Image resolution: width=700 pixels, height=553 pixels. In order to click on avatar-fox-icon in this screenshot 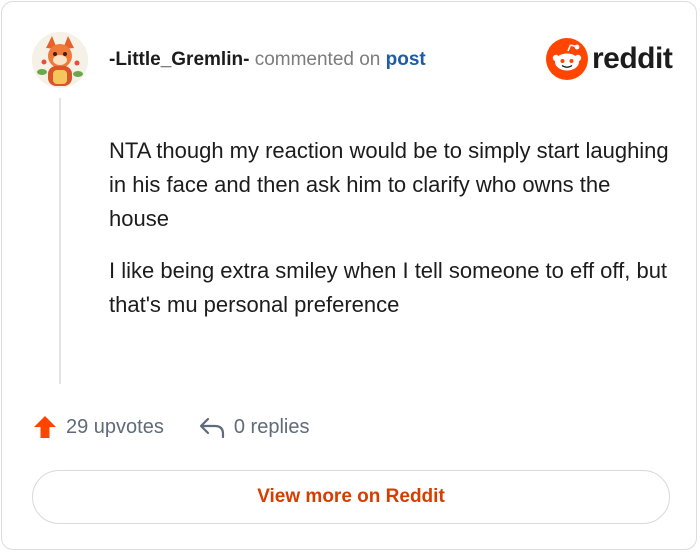, I will do `click(60, 60)`.